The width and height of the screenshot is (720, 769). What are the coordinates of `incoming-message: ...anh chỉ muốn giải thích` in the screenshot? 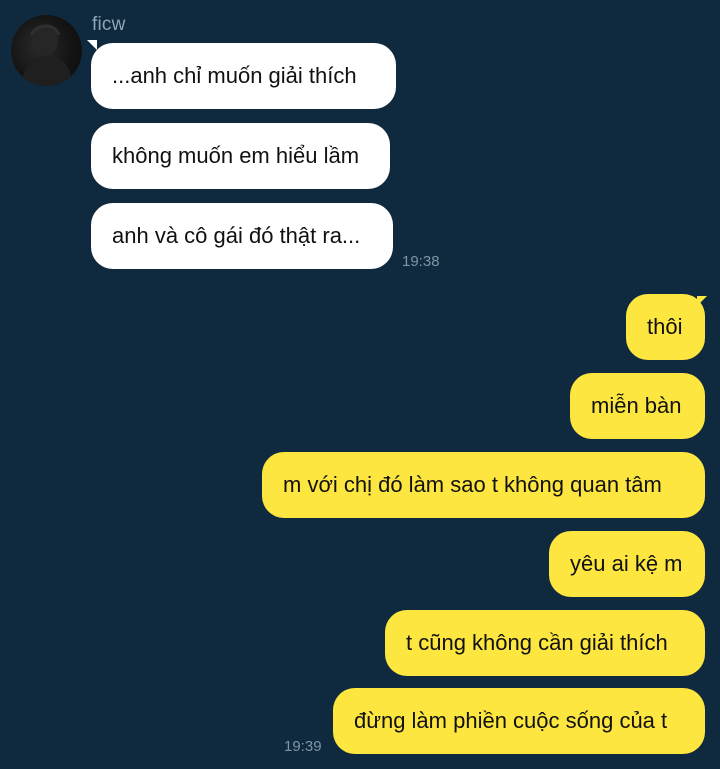 It's located at (243, 76).